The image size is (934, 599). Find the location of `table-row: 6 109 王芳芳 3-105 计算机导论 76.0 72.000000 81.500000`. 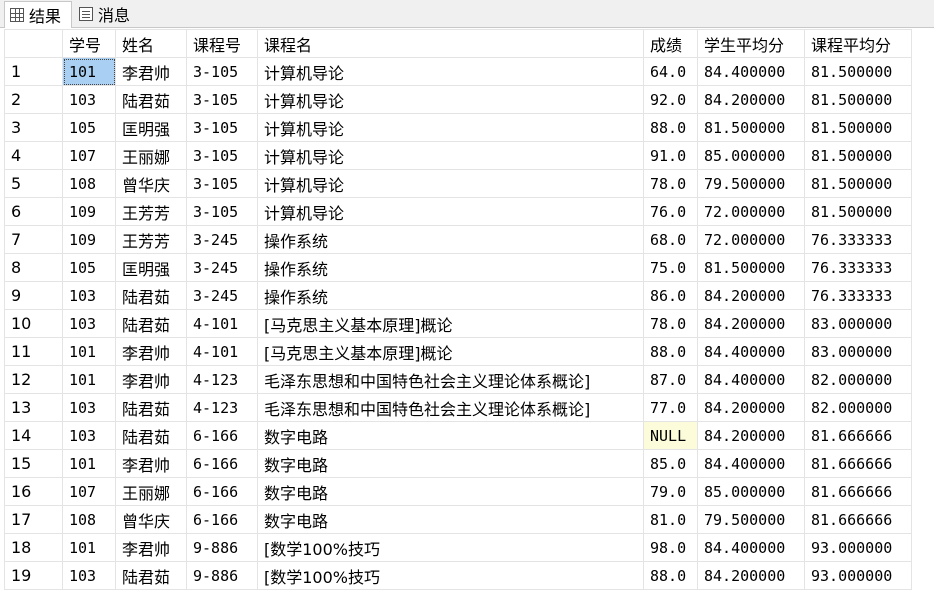

table-row: 6 109 王芳芳 3-105 计算机导论 76.0 72.000000 81.500000 is located at coordinates (458, 211).